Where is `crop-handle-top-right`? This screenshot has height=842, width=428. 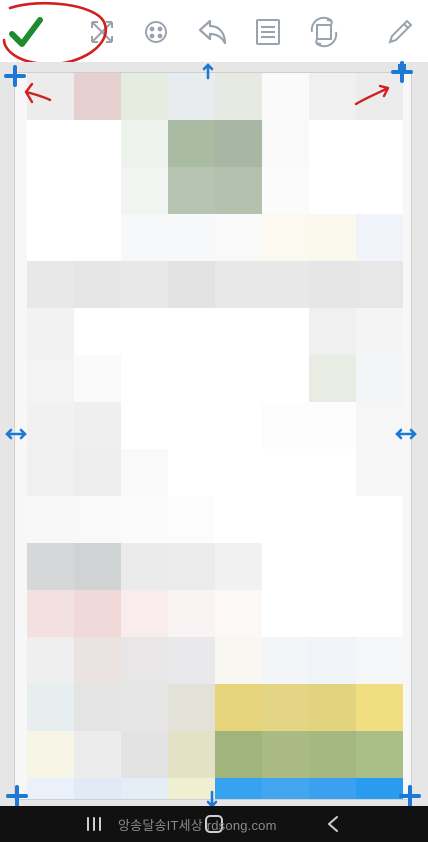 crop-handle-top-right is located at coordinates (402, 72).